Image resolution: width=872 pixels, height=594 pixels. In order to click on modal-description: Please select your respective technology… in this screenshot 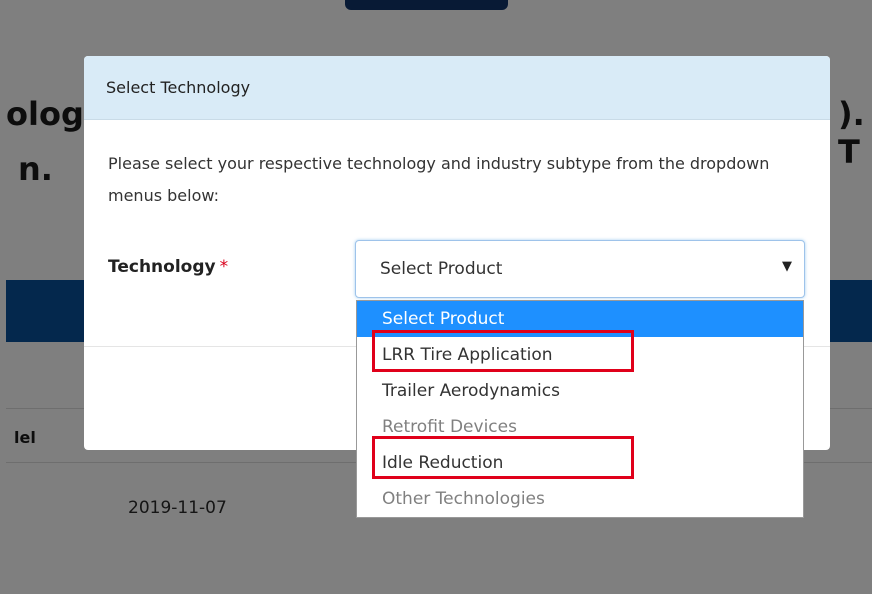, I will do `click(439, 179)`.